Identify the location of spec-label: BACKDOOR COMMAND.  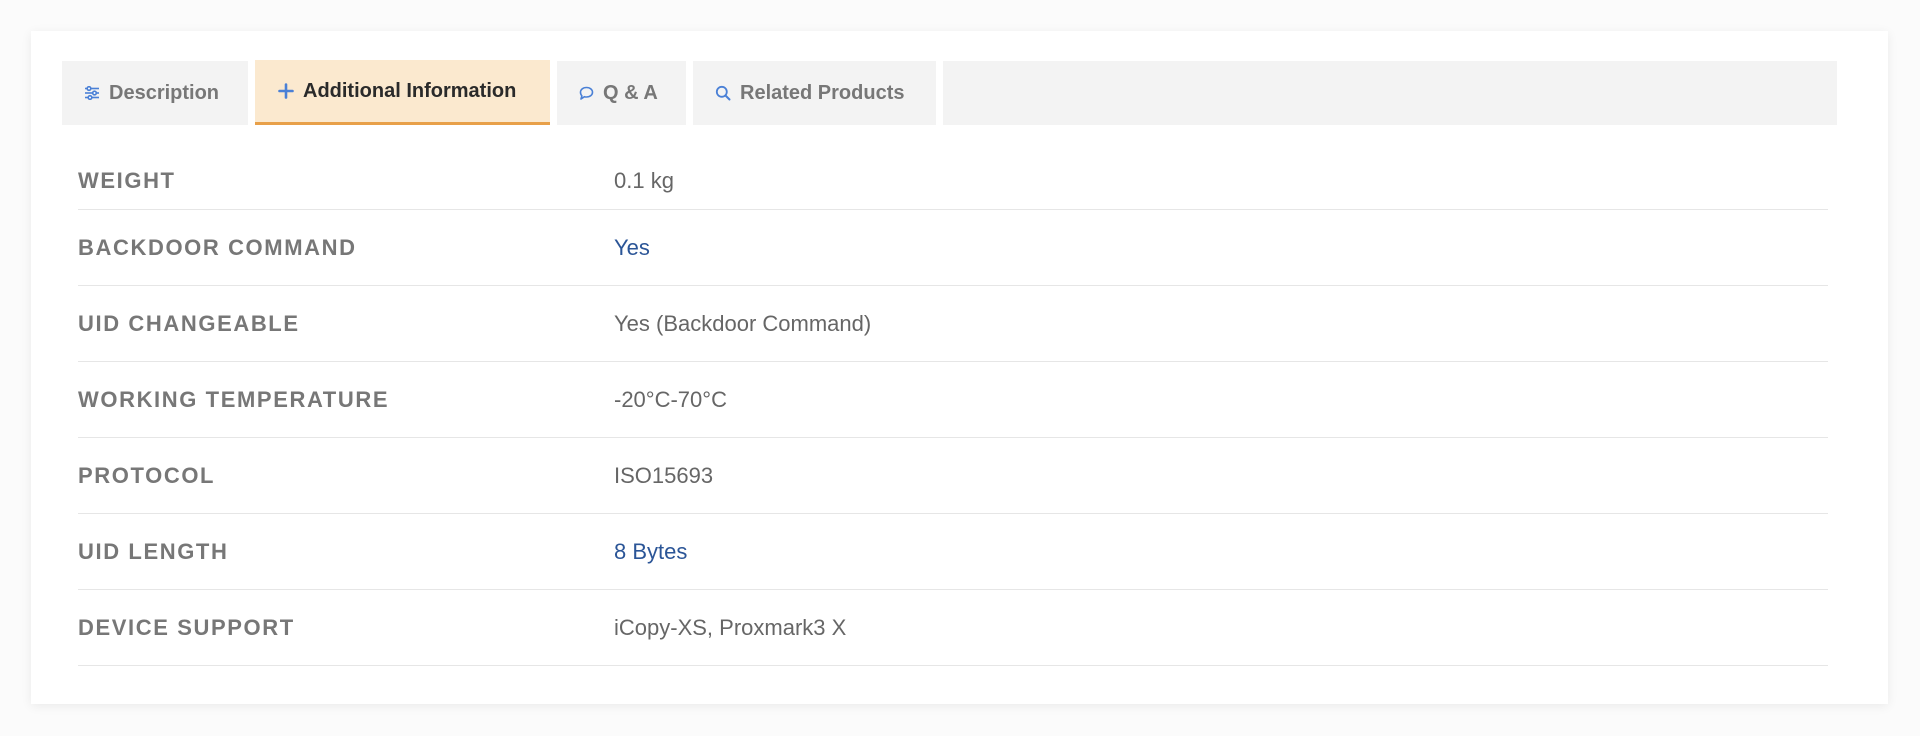
(217, 247).